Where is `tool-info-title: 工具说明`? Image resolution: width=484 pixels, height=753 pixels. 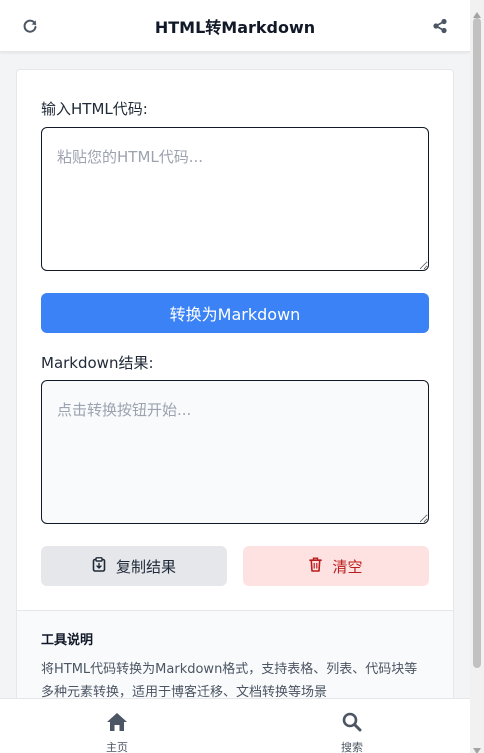 tool-info-title: 工具说明 is located at coordinates (67, 640).